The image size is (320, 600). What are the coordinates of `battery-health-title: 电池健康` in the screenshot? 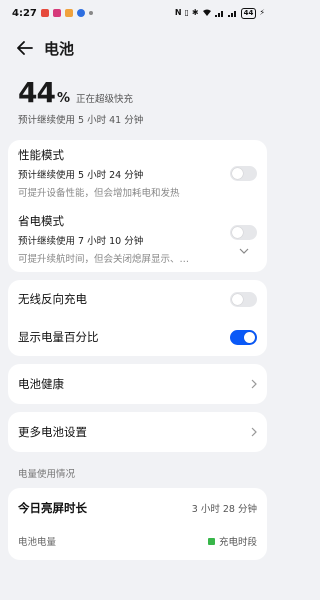 It's located at (41, 384).